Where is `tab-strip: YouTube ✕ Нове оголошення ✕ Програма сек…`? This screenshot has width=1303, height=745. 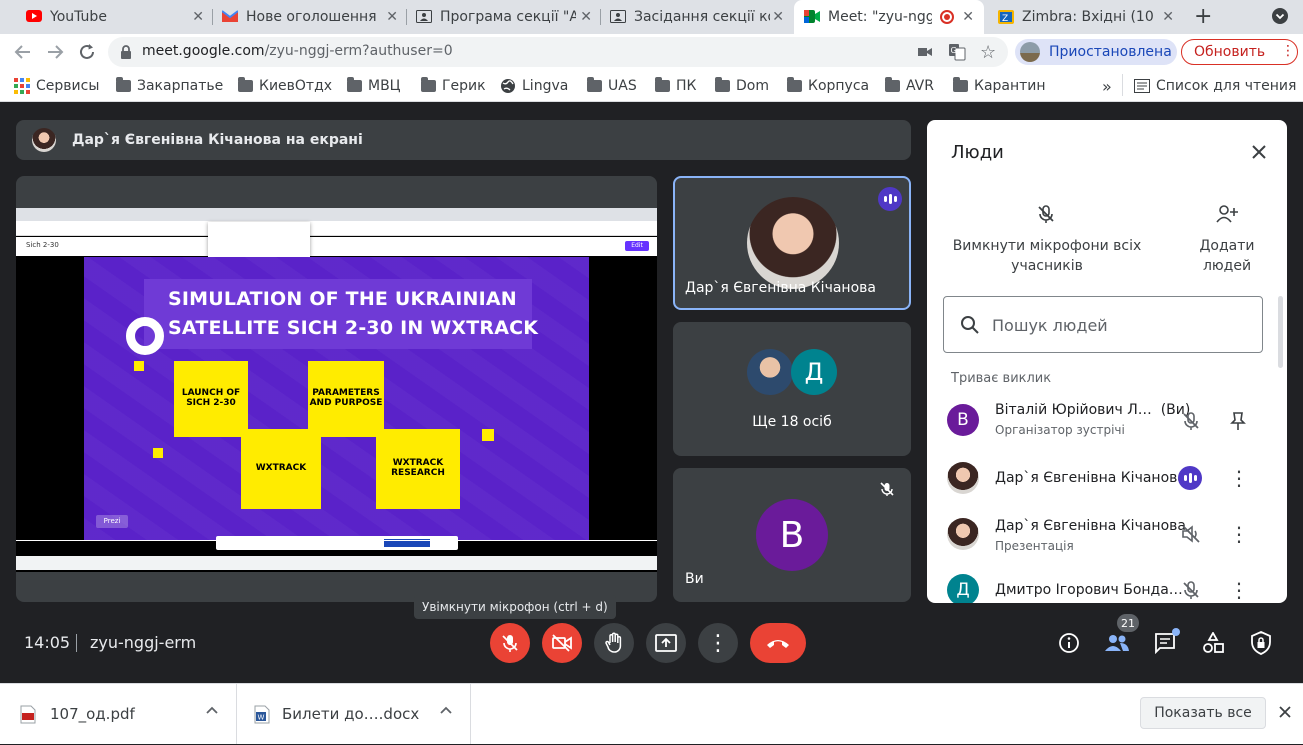
tab-strip: YouTube ✕ Нове оголошення ✕ Програма сек… is located at coordinates (651, 17).